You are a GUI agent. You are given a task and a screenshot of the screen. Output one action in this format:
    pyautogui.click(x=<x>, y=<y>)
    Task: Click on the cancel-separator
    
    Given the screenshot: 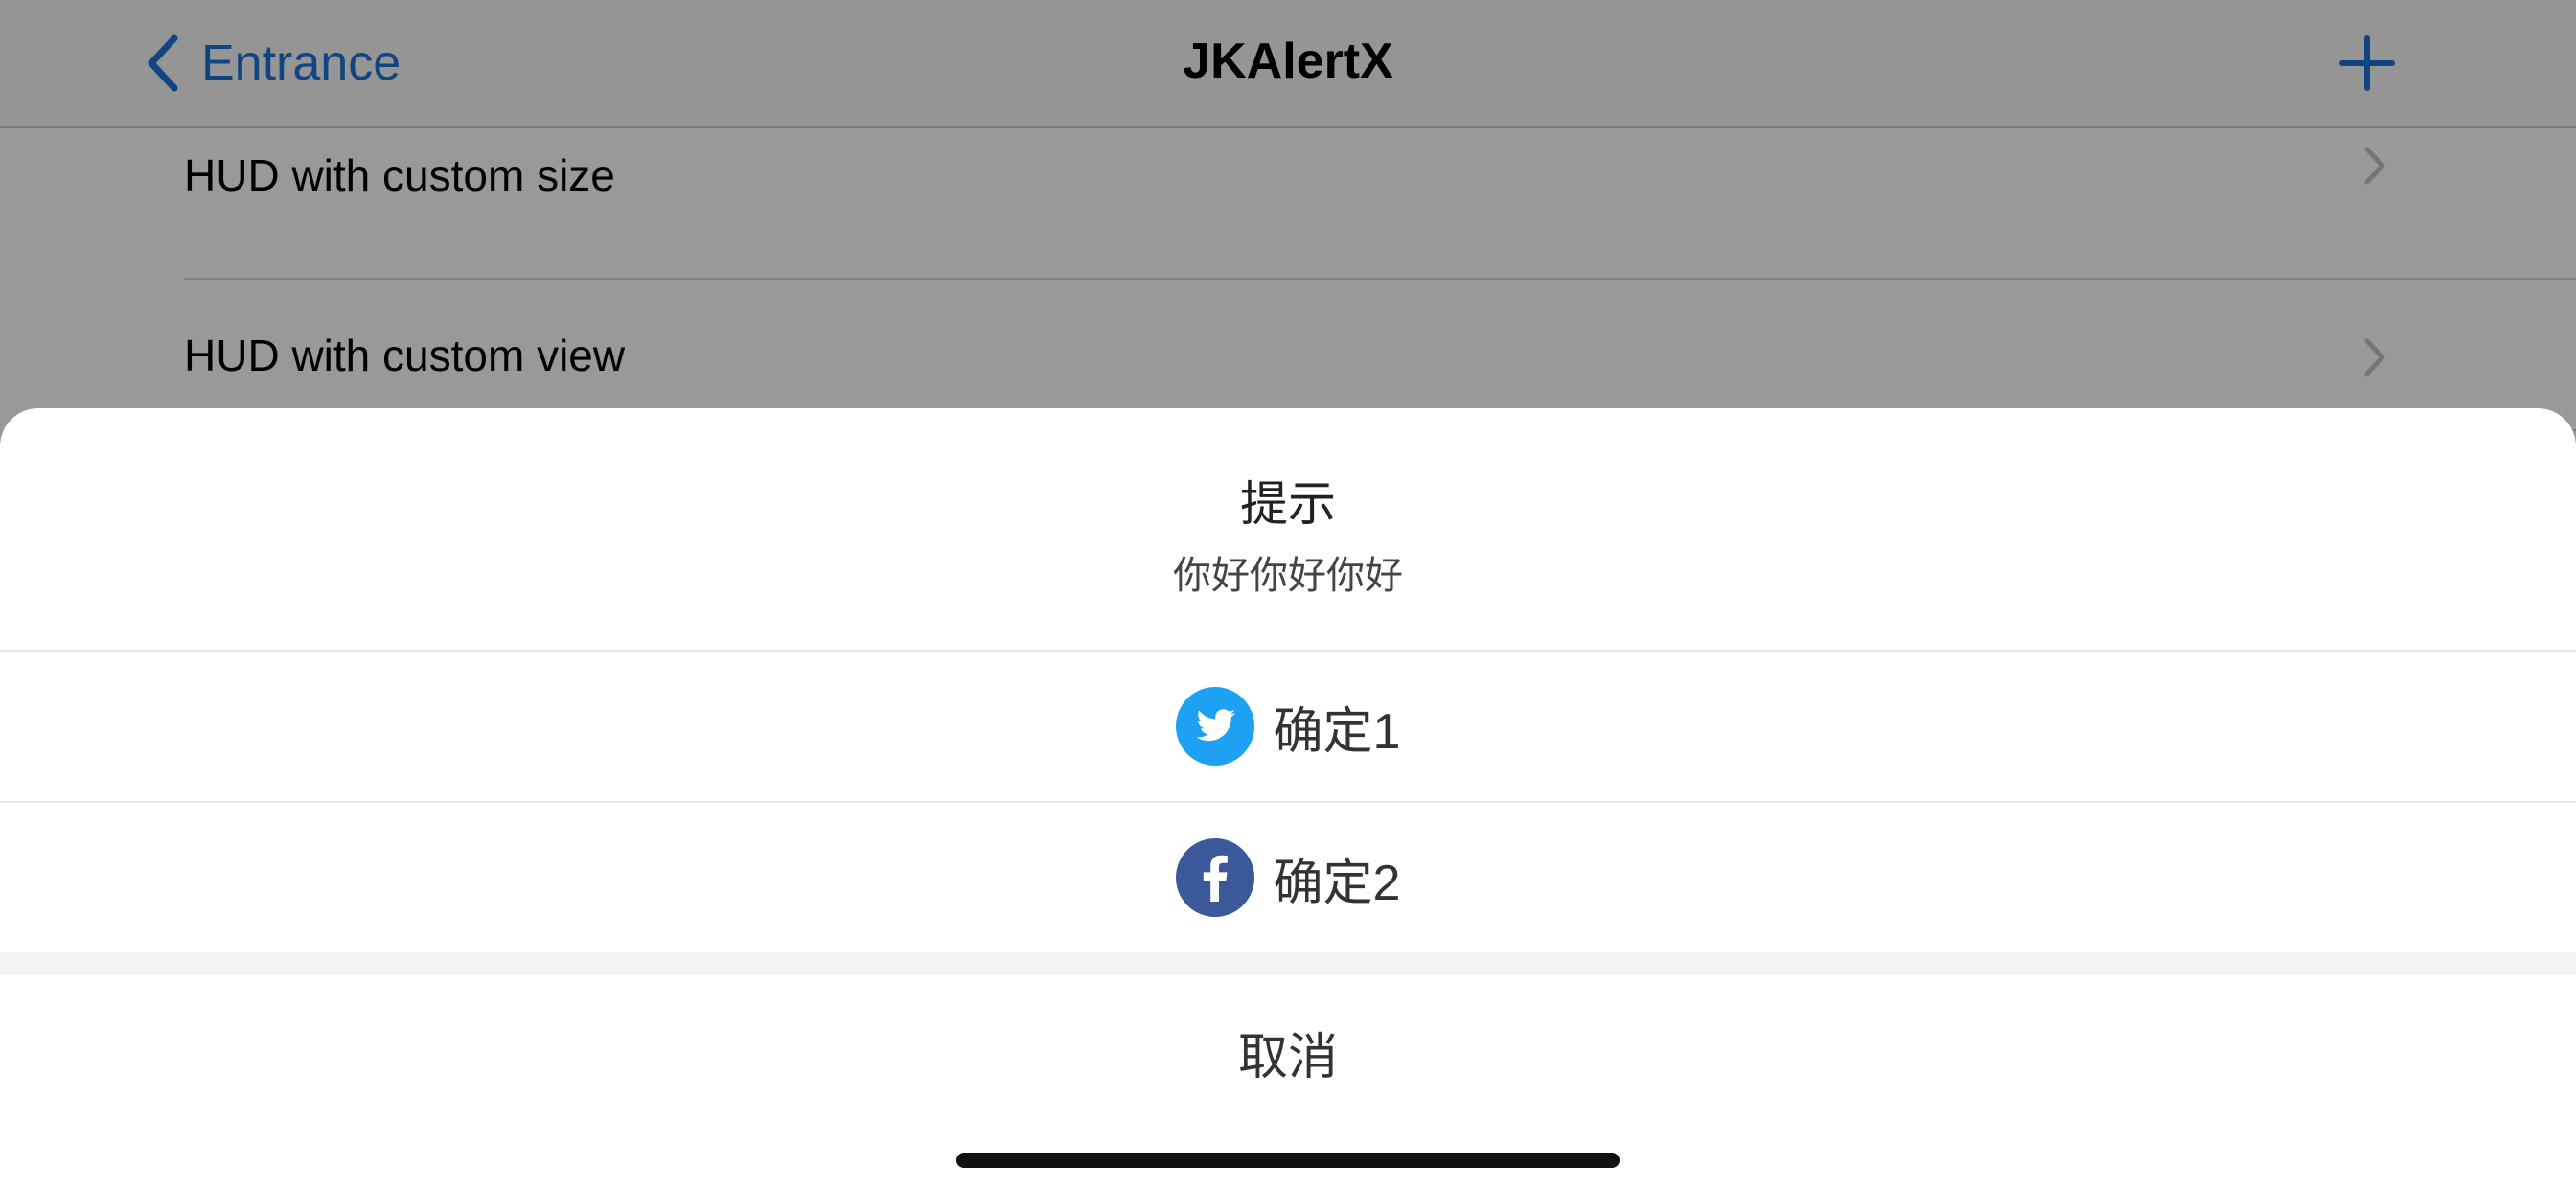 What is the action you would take?
    pyautogui.click(x=1288, y=964)
    